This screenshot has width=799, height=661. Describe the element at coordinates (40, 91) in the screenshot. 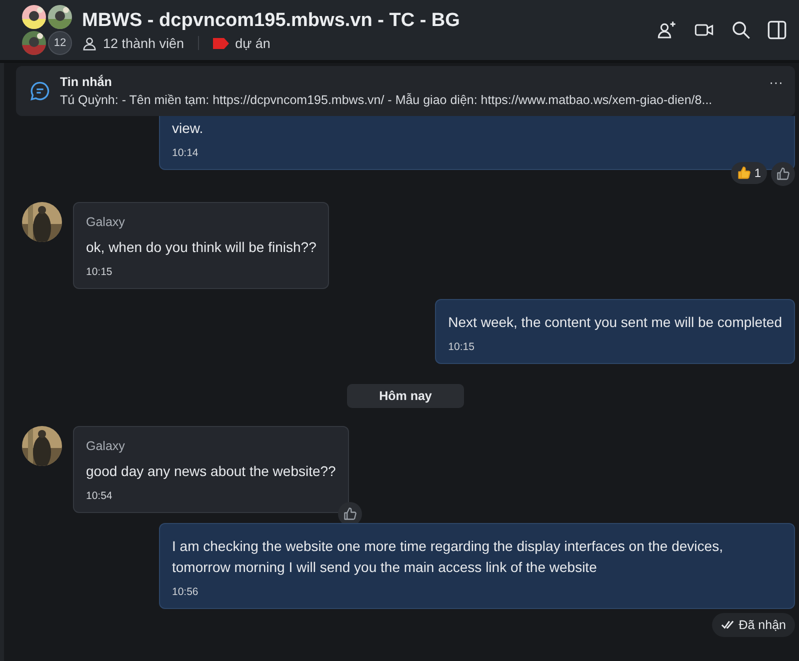

I see `chat-bubble-icon` at that location.